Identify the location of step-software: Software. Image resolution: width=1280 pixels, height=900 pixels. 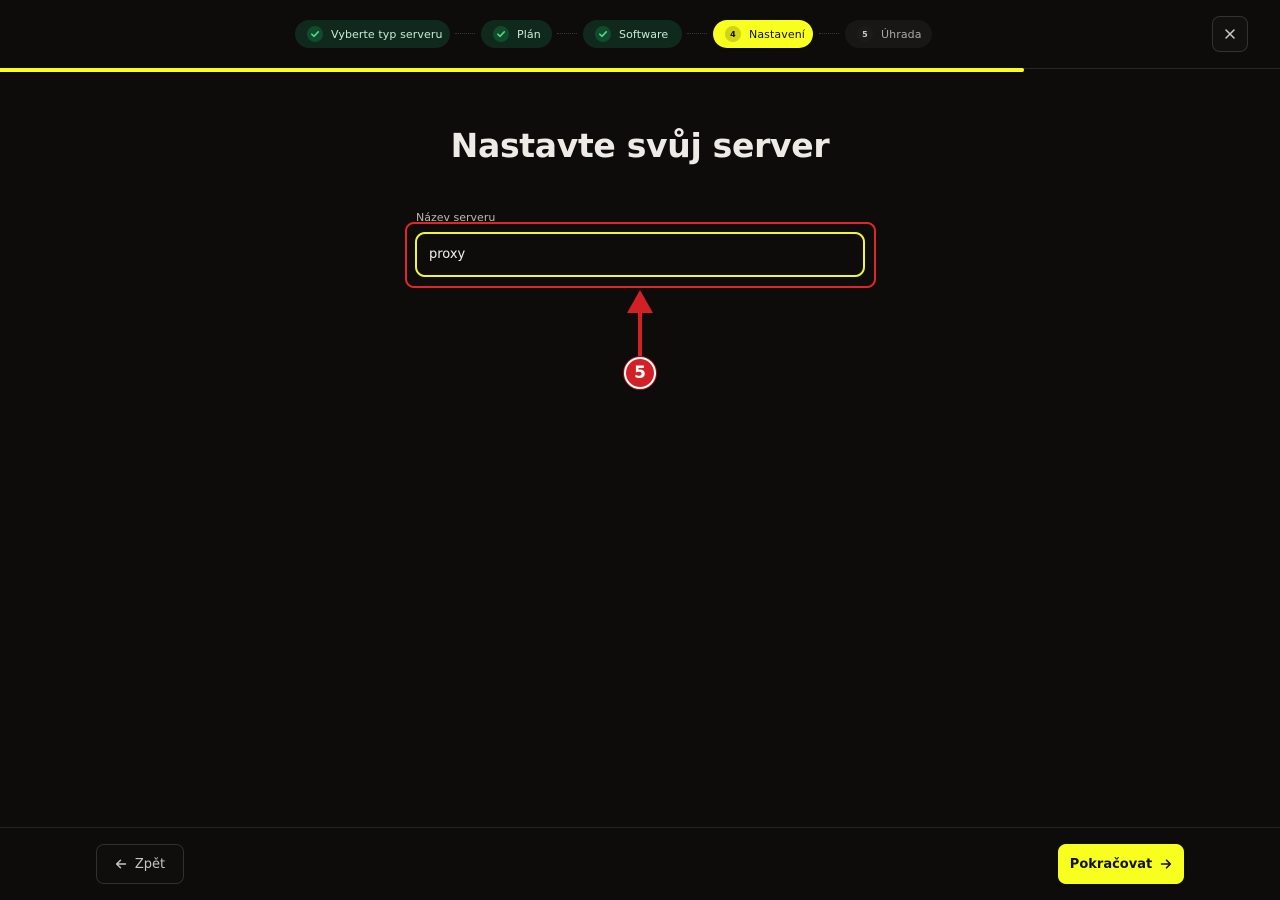
(632, 34).